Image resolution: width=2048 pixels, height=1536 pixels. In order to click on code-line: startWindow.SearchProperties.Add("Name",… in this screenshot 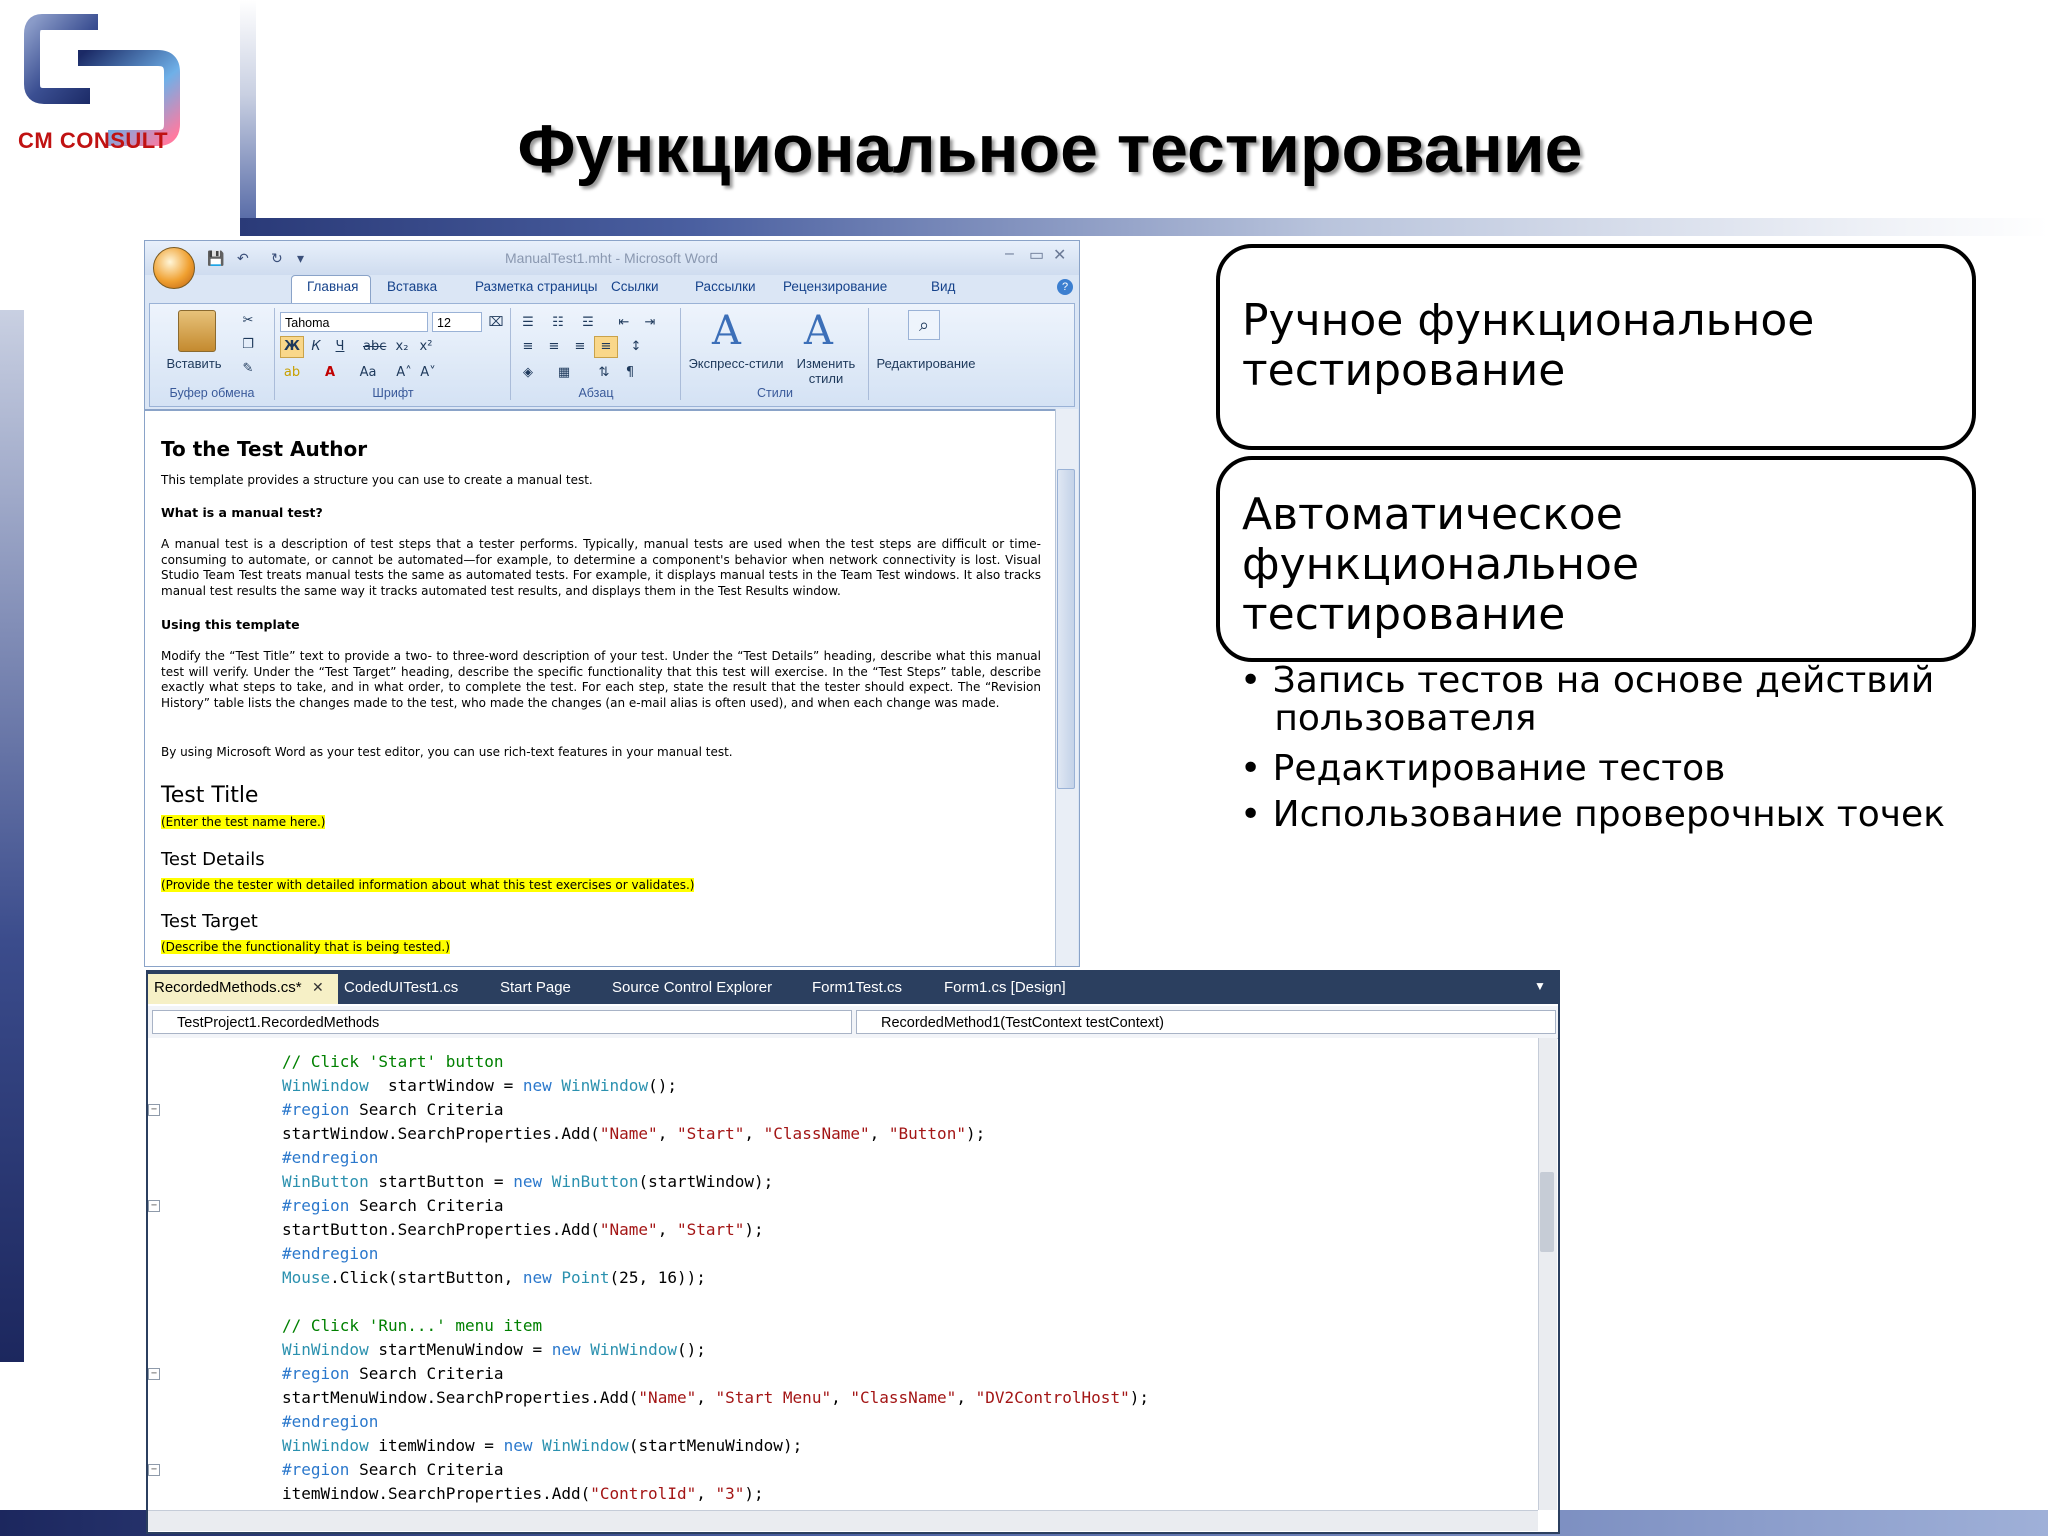, I will do `click(633, 1133)`.